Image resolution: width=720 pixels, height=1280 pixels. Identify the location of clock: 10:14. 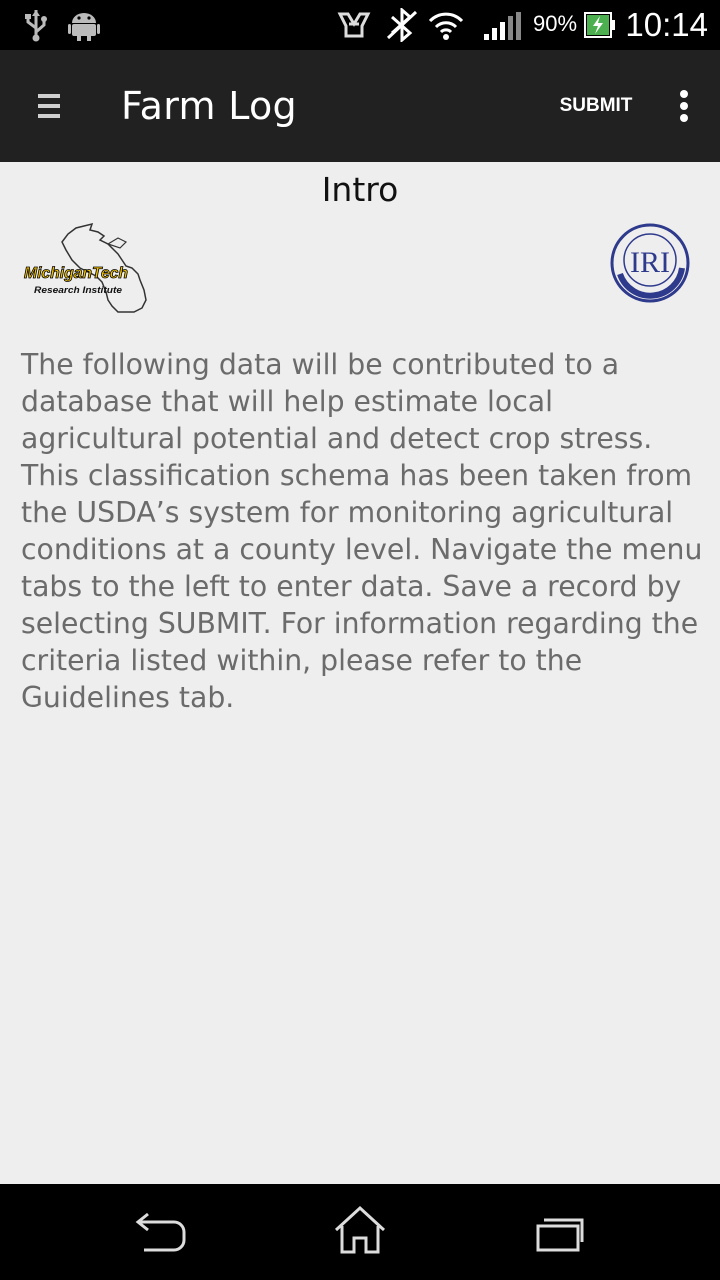
(666, 24).